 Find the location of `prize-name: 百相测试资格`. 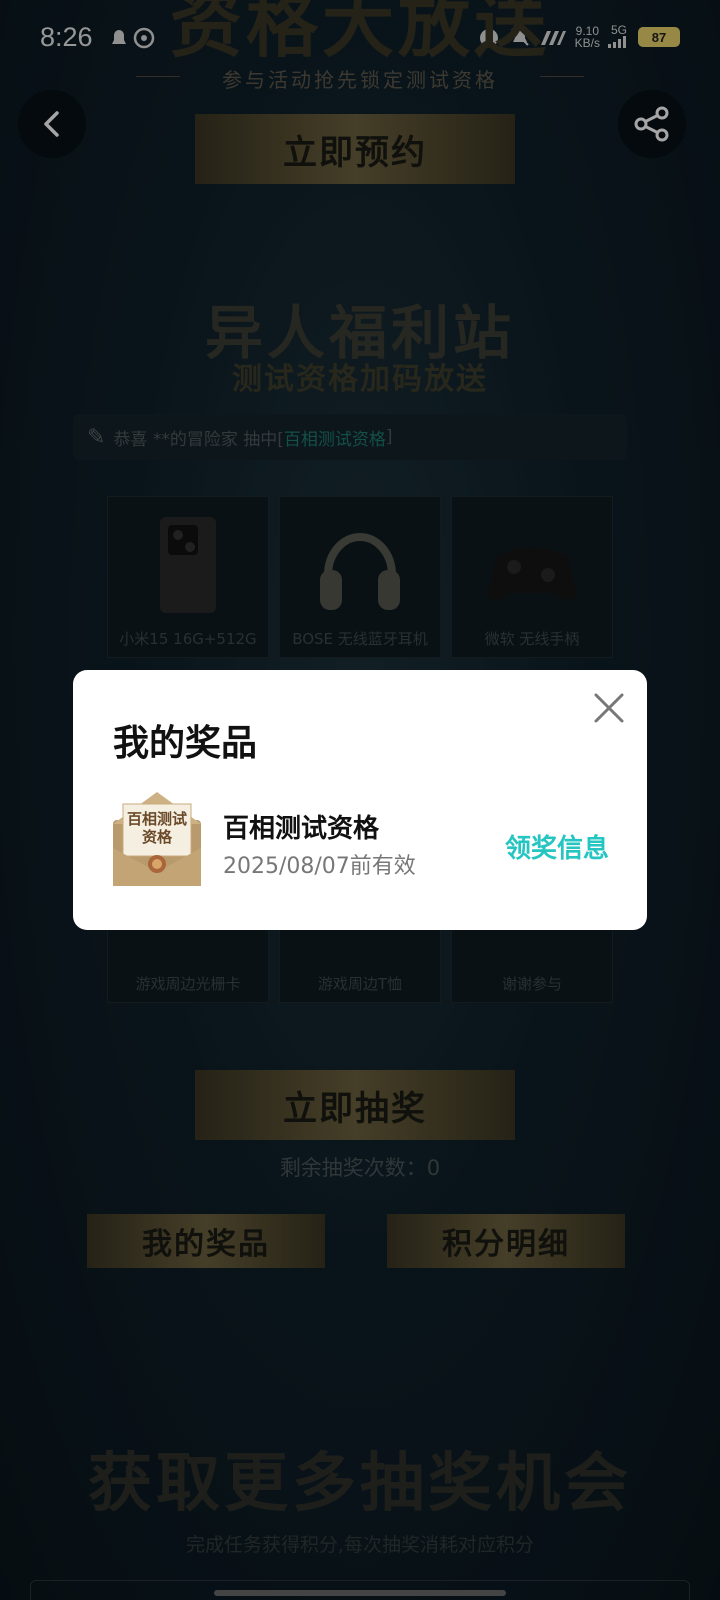

prize-name: 百相测试资格 is located at coordinates (301, 829).